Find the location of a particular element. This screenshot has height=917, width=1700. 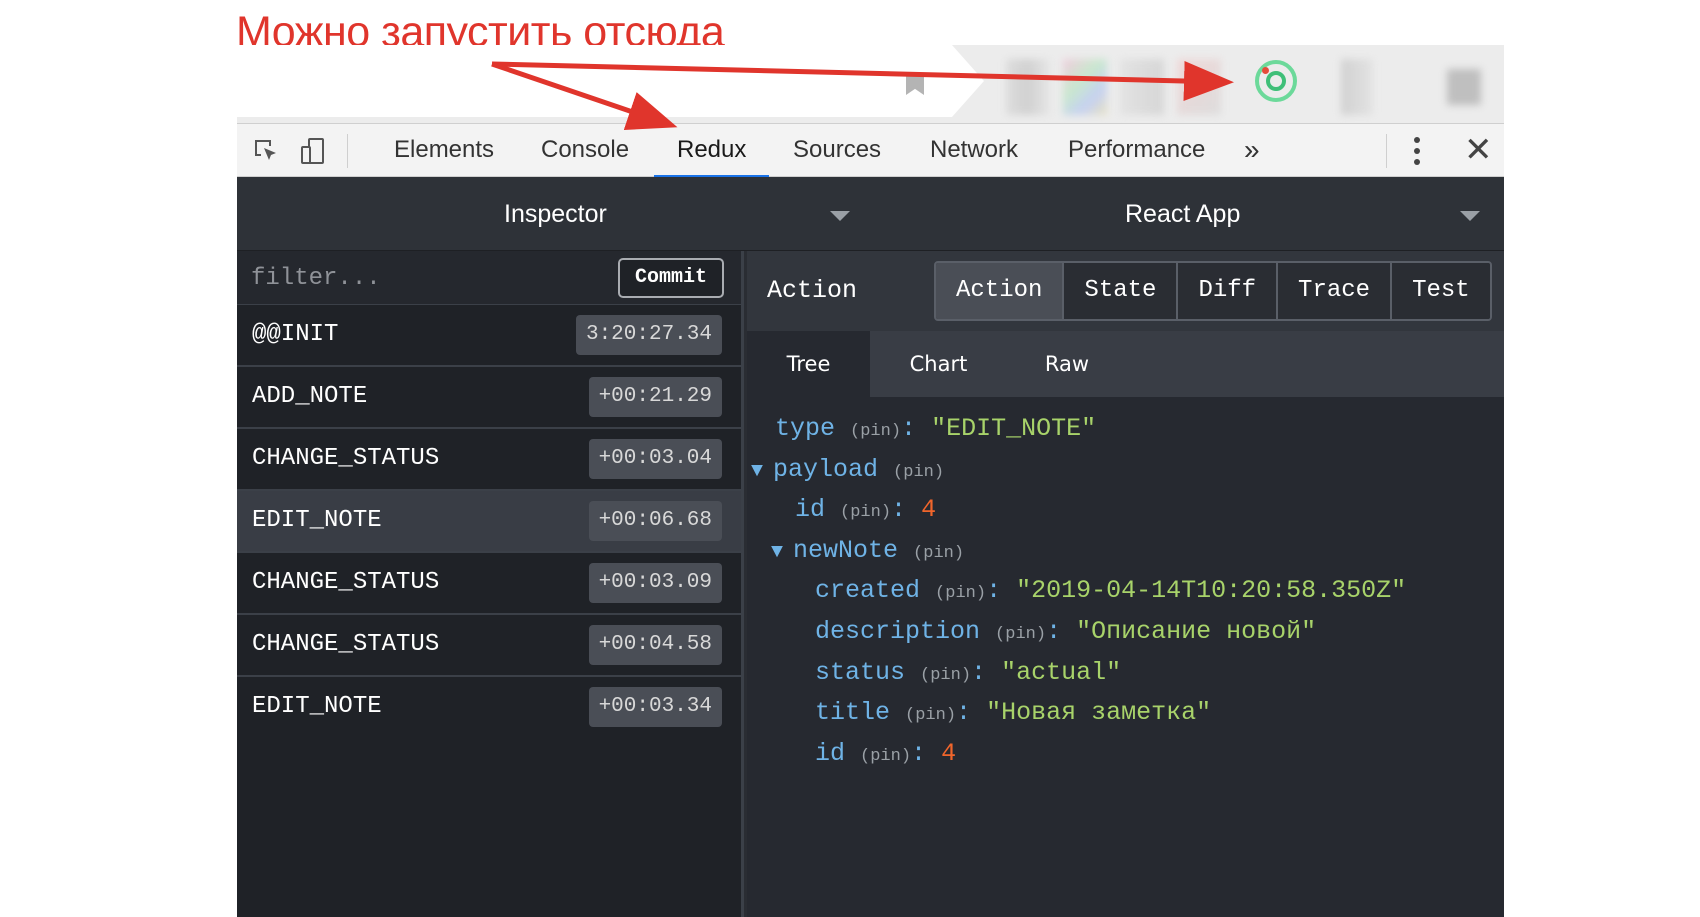

action-list-item: ADD_NOTE +00:21.29 is located at coordinates (489, 398).